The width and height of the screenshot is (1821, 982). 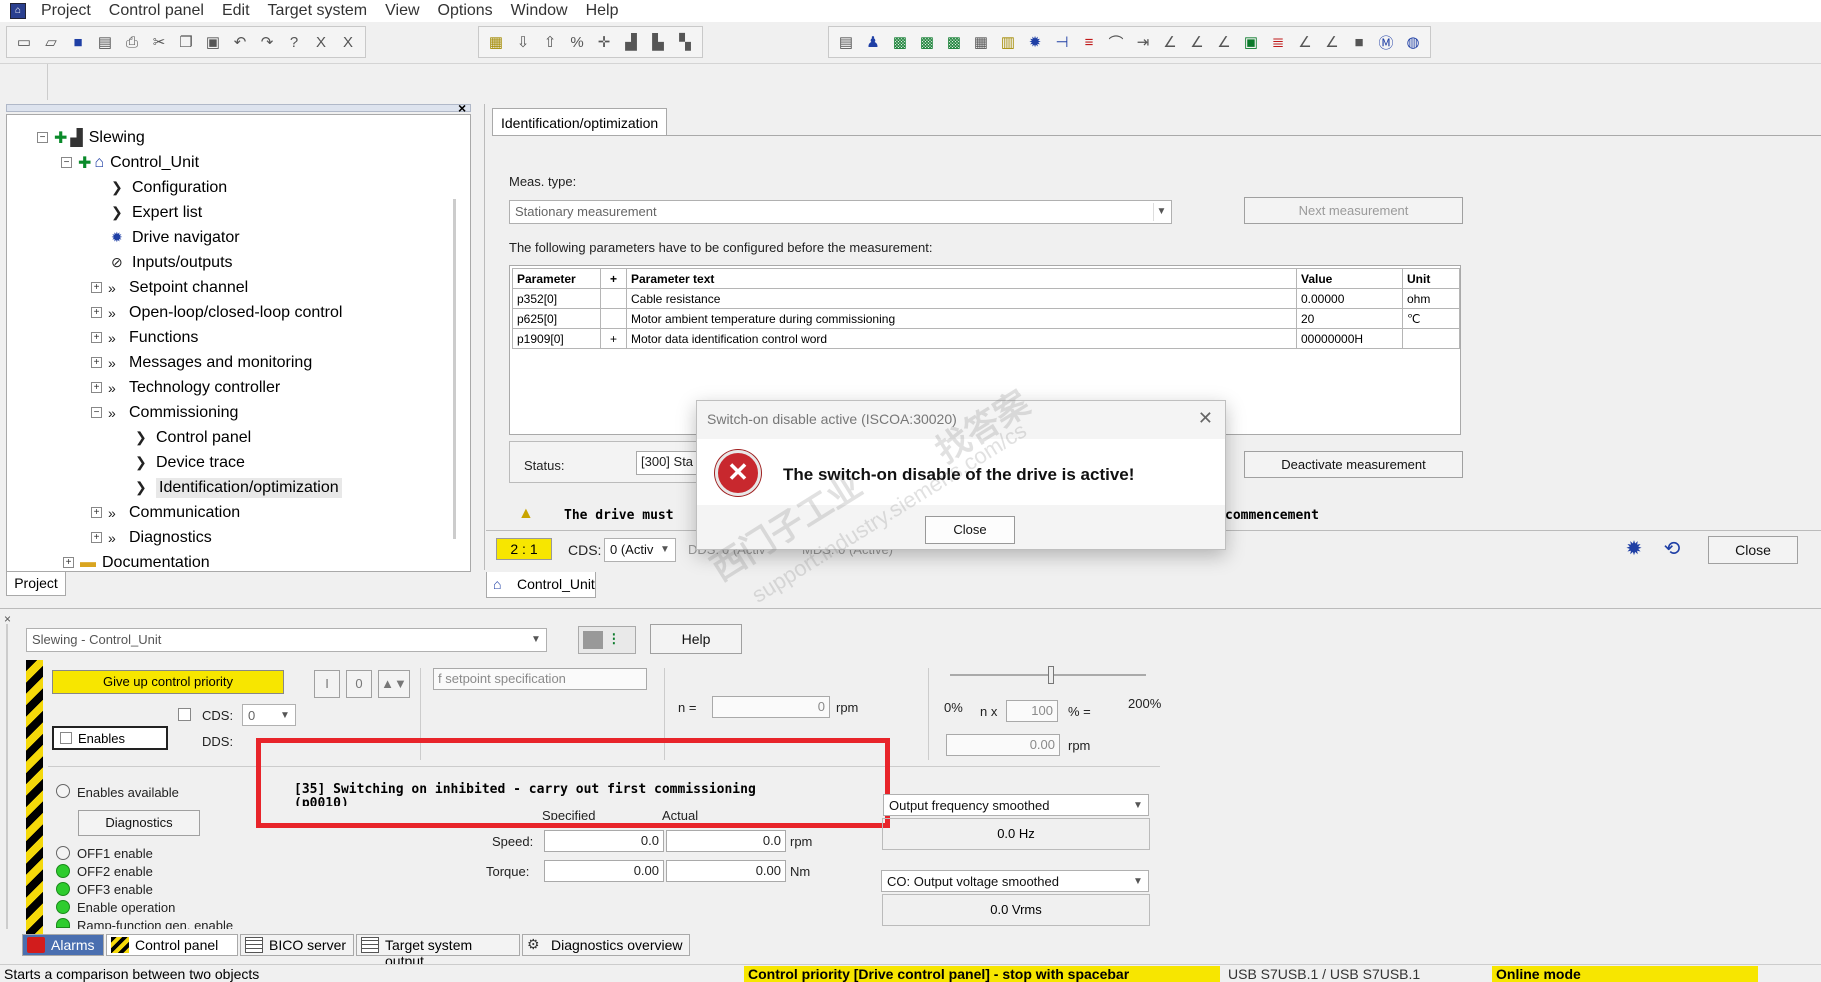 I want to click on menu-project: Project, so click(x=66, y=11).